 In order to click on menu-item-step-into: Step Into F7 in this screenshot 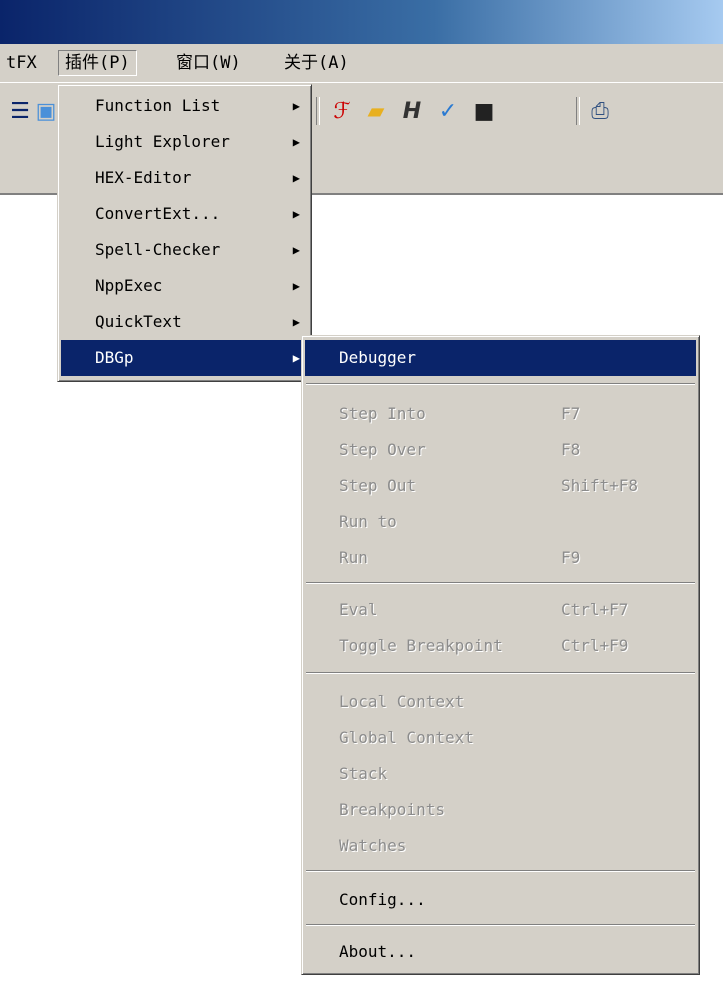, I will do `click(500, 414)`.